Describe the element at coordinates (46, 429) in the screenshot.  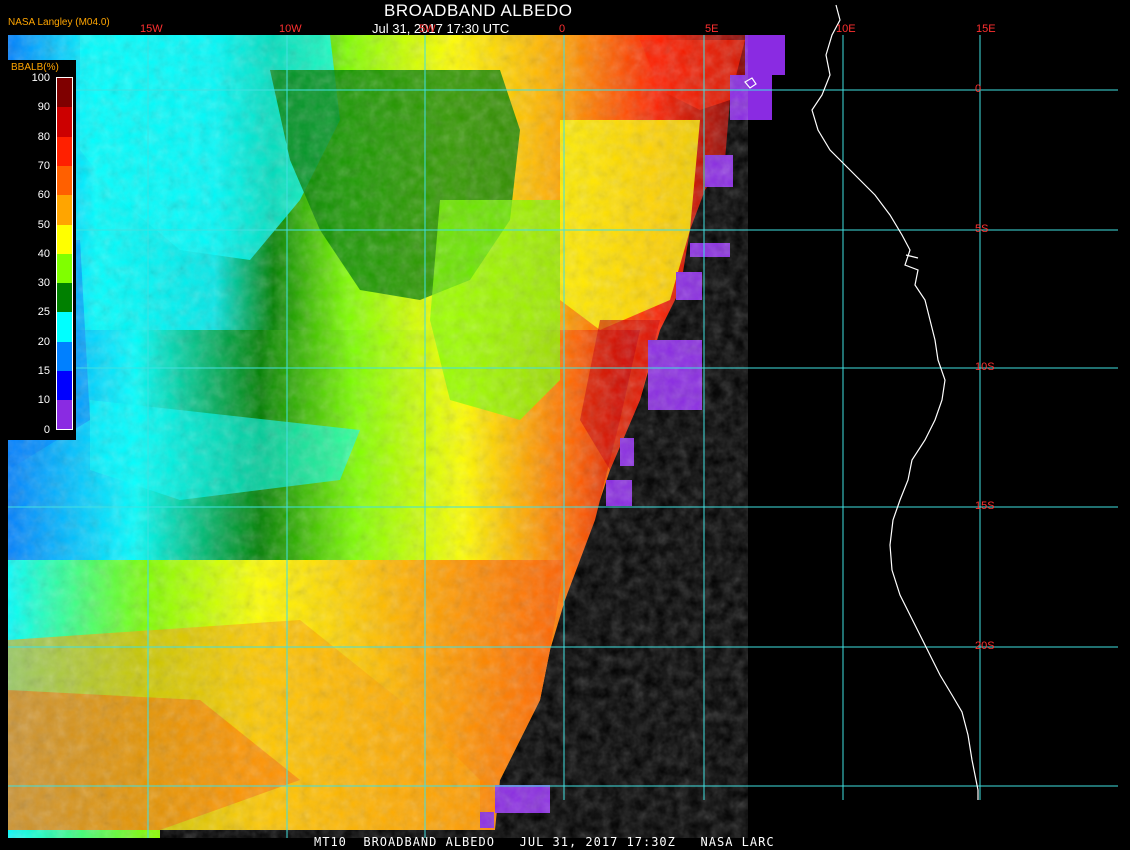
I see `legend-label: 0` at that location.